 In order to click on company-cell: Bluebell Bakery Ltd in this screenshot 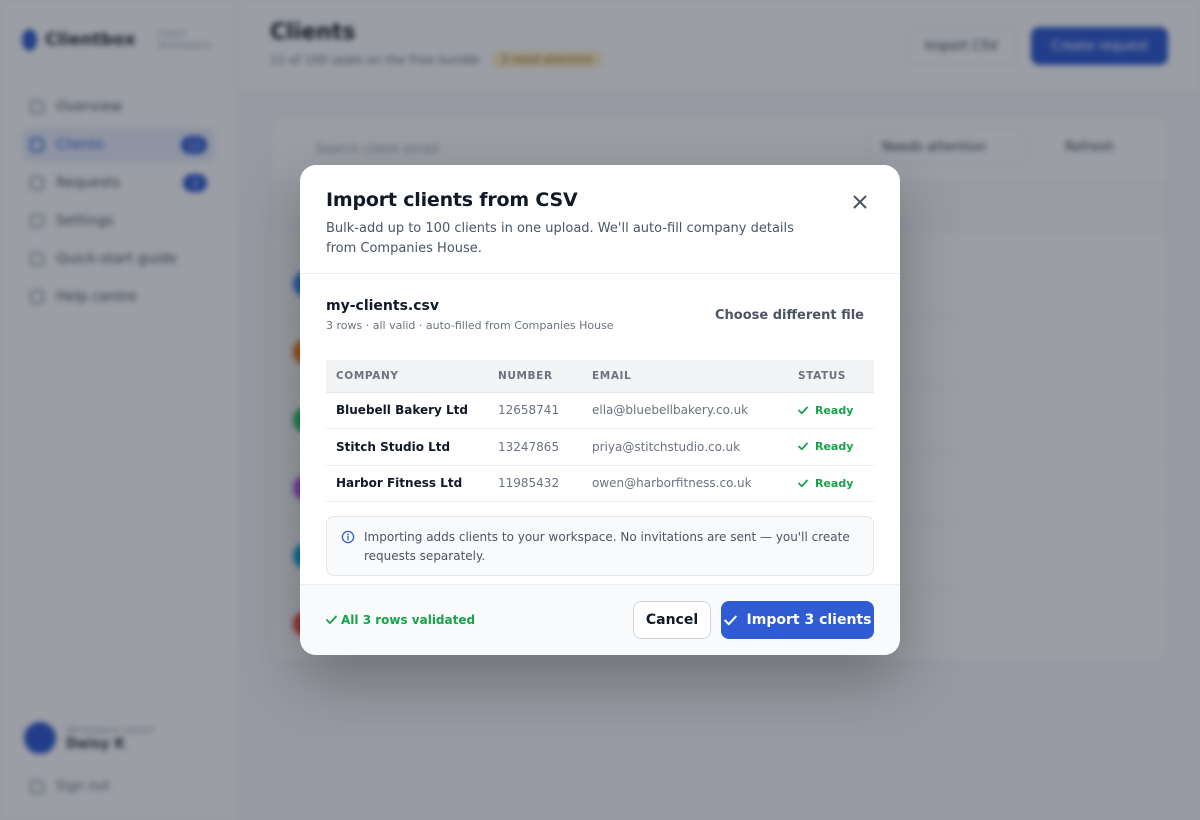, I will do `click(407, 410)`.